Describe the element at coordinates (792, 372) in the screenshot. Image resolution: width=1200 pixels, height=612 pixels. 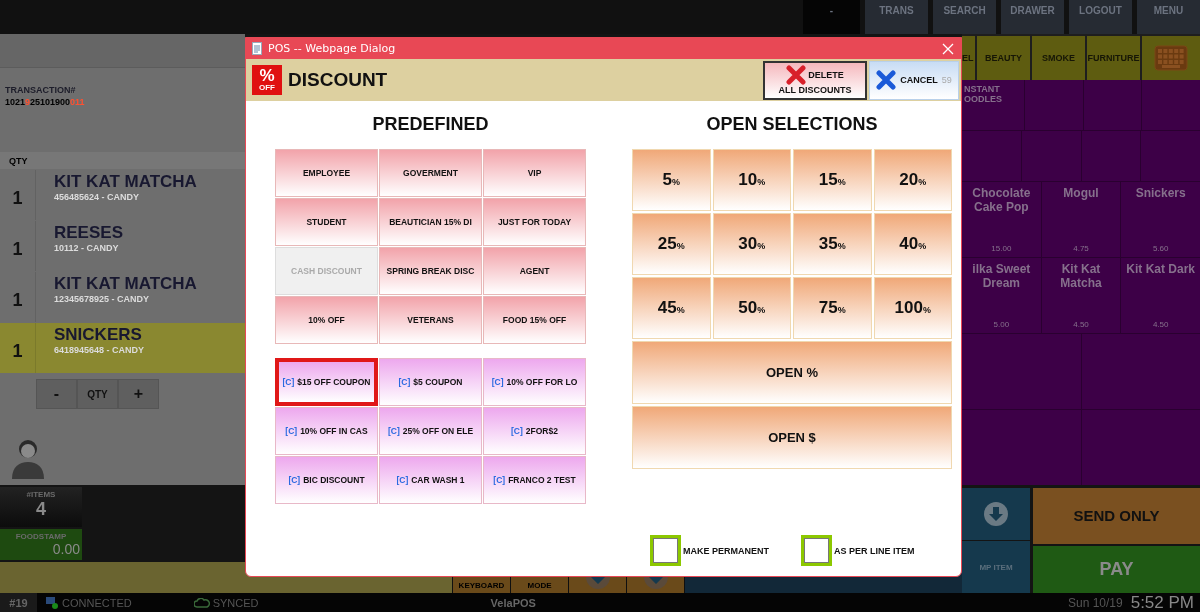
I see `open-amount-button: OPEN %` at that location.